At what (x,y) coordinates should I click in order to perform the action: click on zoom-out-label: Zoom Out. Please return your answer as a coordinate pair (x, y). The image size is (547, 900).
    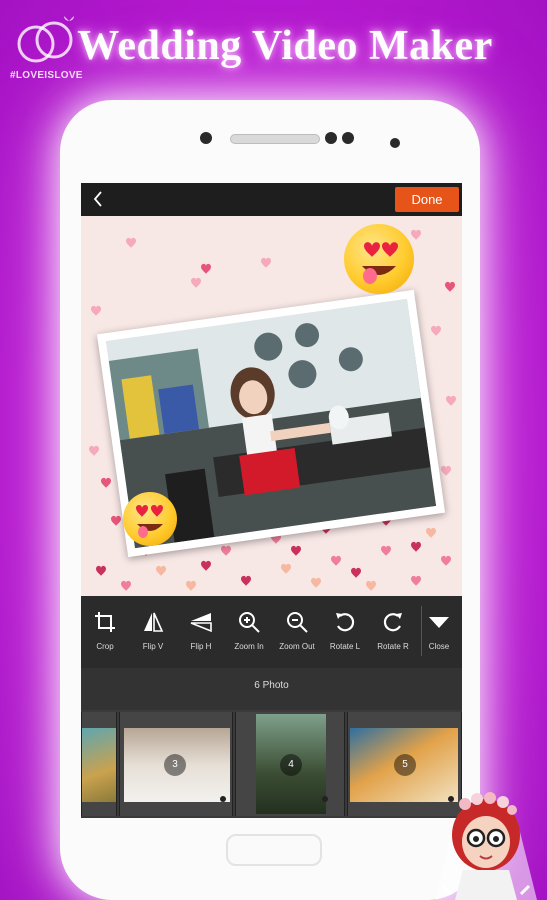
    Looking at the image, I should click on (297, 646).